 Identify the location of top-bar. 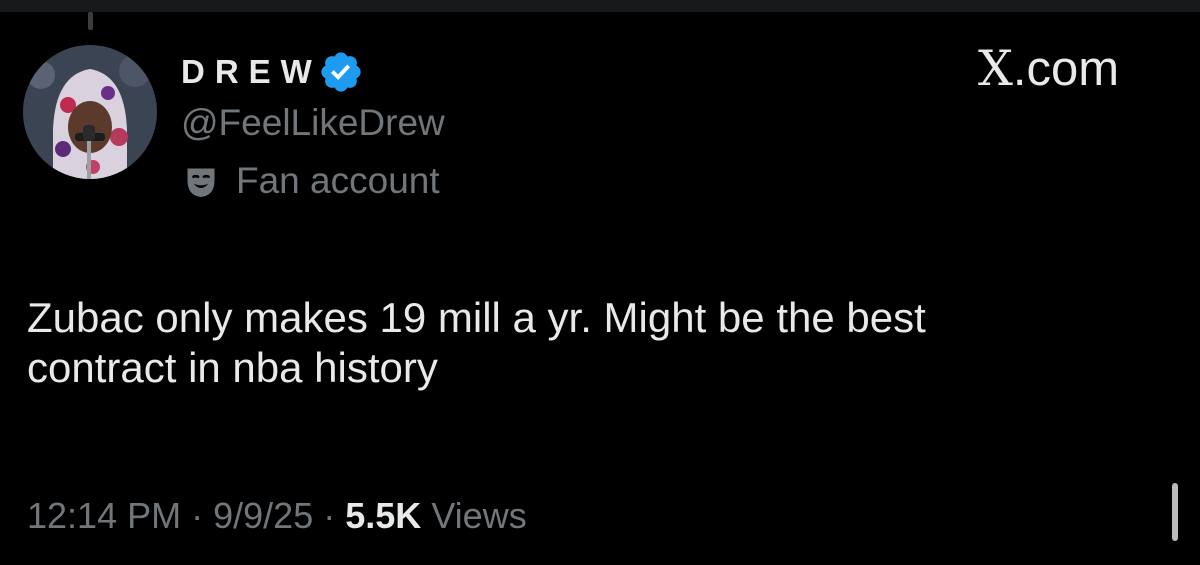
(600, 6).